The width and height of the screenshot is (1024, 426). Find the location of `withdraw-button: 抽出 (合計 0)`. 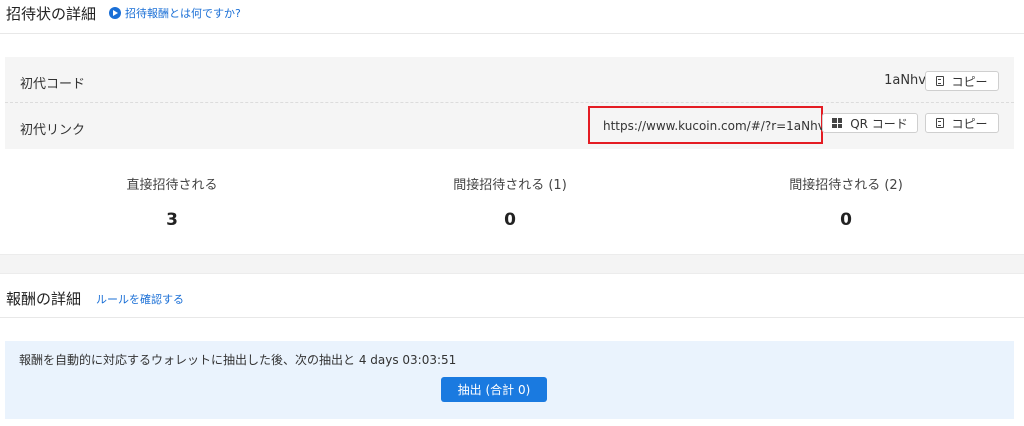

withdraw-button: 抽出 (合計 0) is located at coordinates (494, 389).